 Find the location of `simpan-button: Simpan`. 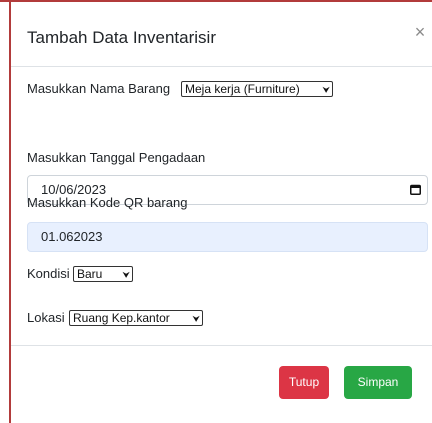

simpan-button: Simpan is located at coordinates (378, 382).